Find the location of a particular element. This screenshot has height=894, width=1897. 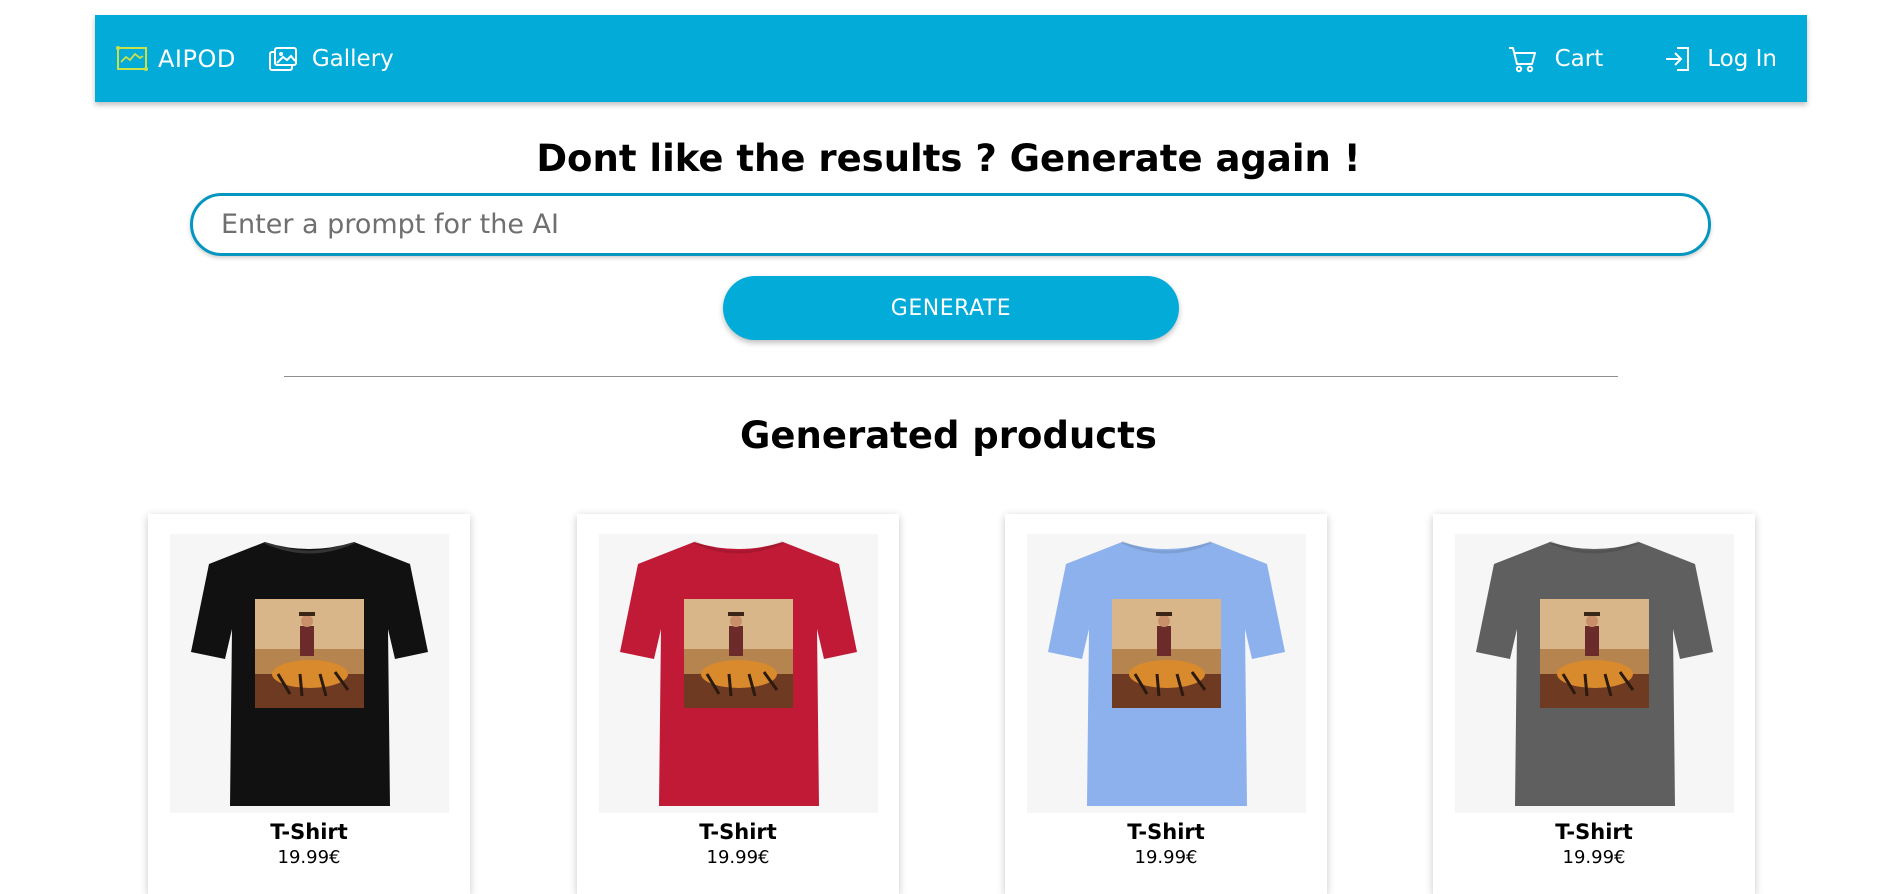

nav-login-label: Log In is located at coordinates (1742, 58).